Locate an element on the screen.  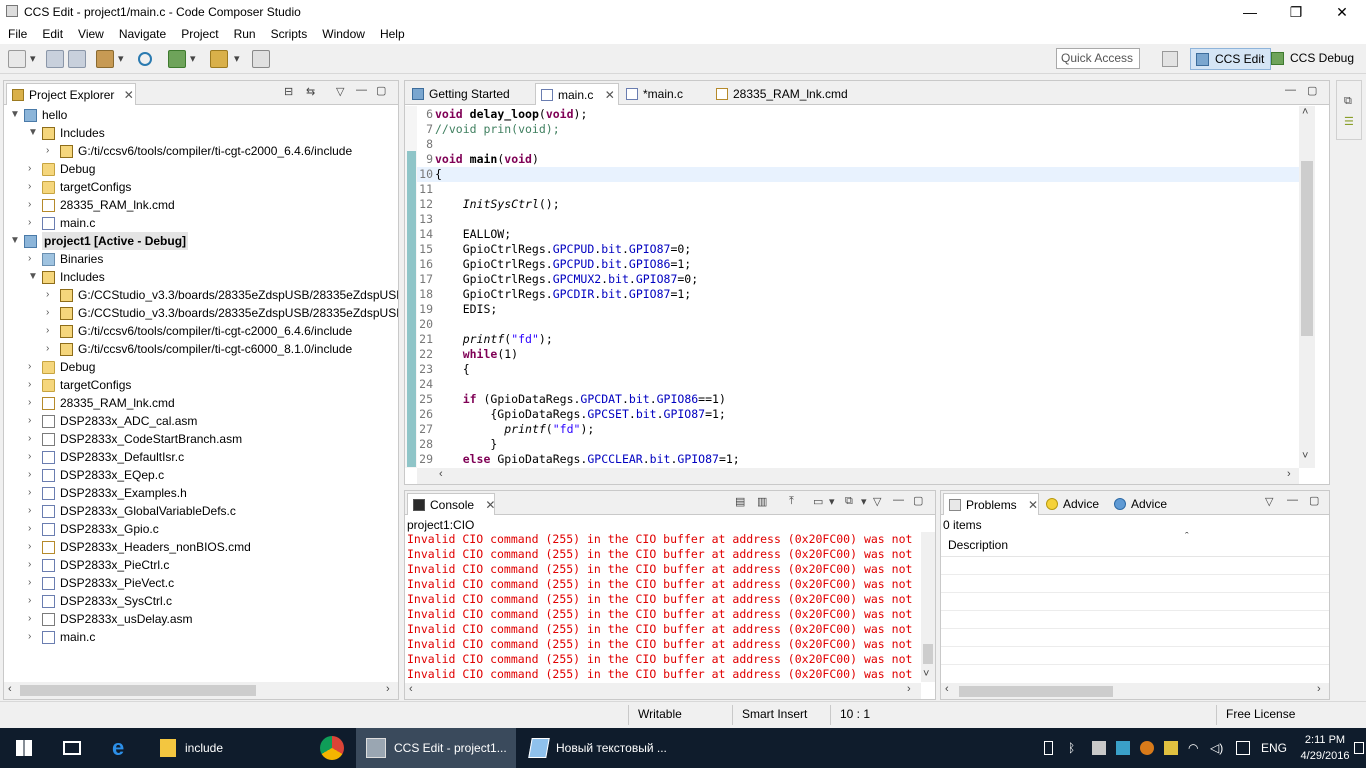
flash-icon is located at coordinates (219, 59).